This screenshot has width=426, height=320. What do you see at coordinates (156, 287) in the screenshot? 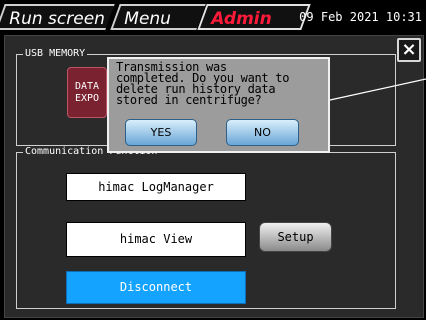
I see `disconnect-button: Disconnect` at bounding box center [156, 287].